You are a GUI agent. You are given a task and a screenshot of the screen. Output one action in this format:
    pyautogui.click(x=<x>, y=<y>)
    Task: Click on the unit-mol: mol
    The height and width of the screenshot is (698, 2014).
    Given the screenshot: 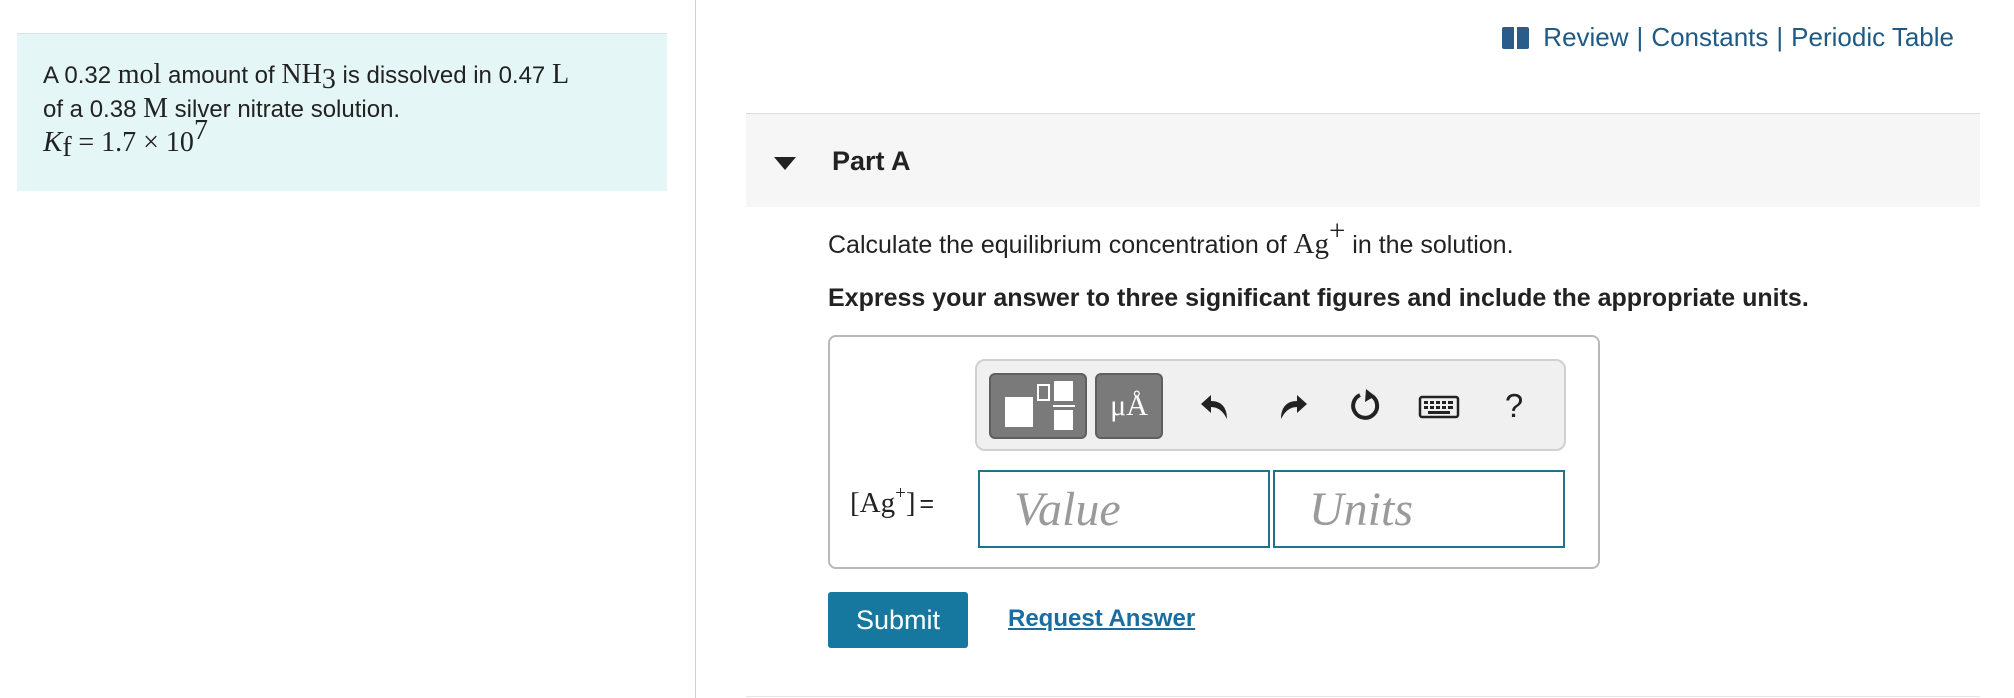 What is the action you would take?
    pyautogui.click(x=139, y=74)
    